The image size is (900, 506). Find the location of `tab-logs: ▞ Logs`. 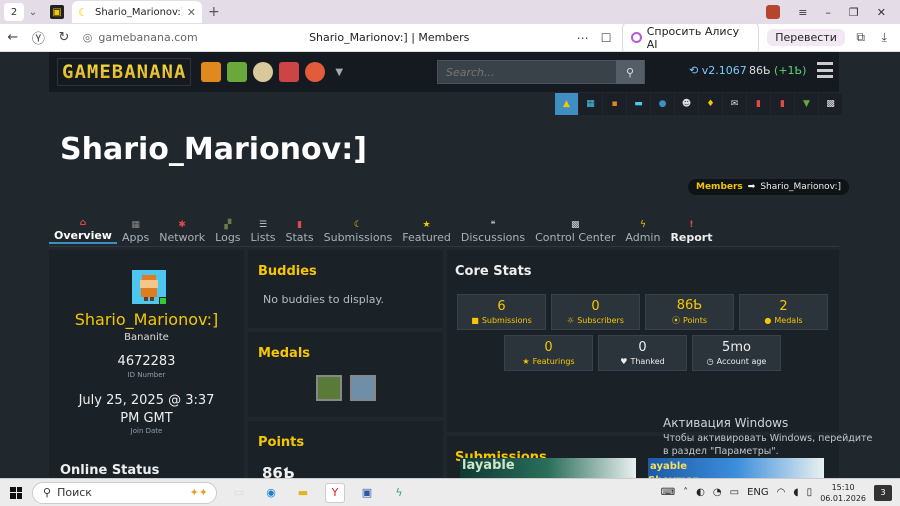

tab-logs: ▞ Logs is located at coordinates (227, 230).